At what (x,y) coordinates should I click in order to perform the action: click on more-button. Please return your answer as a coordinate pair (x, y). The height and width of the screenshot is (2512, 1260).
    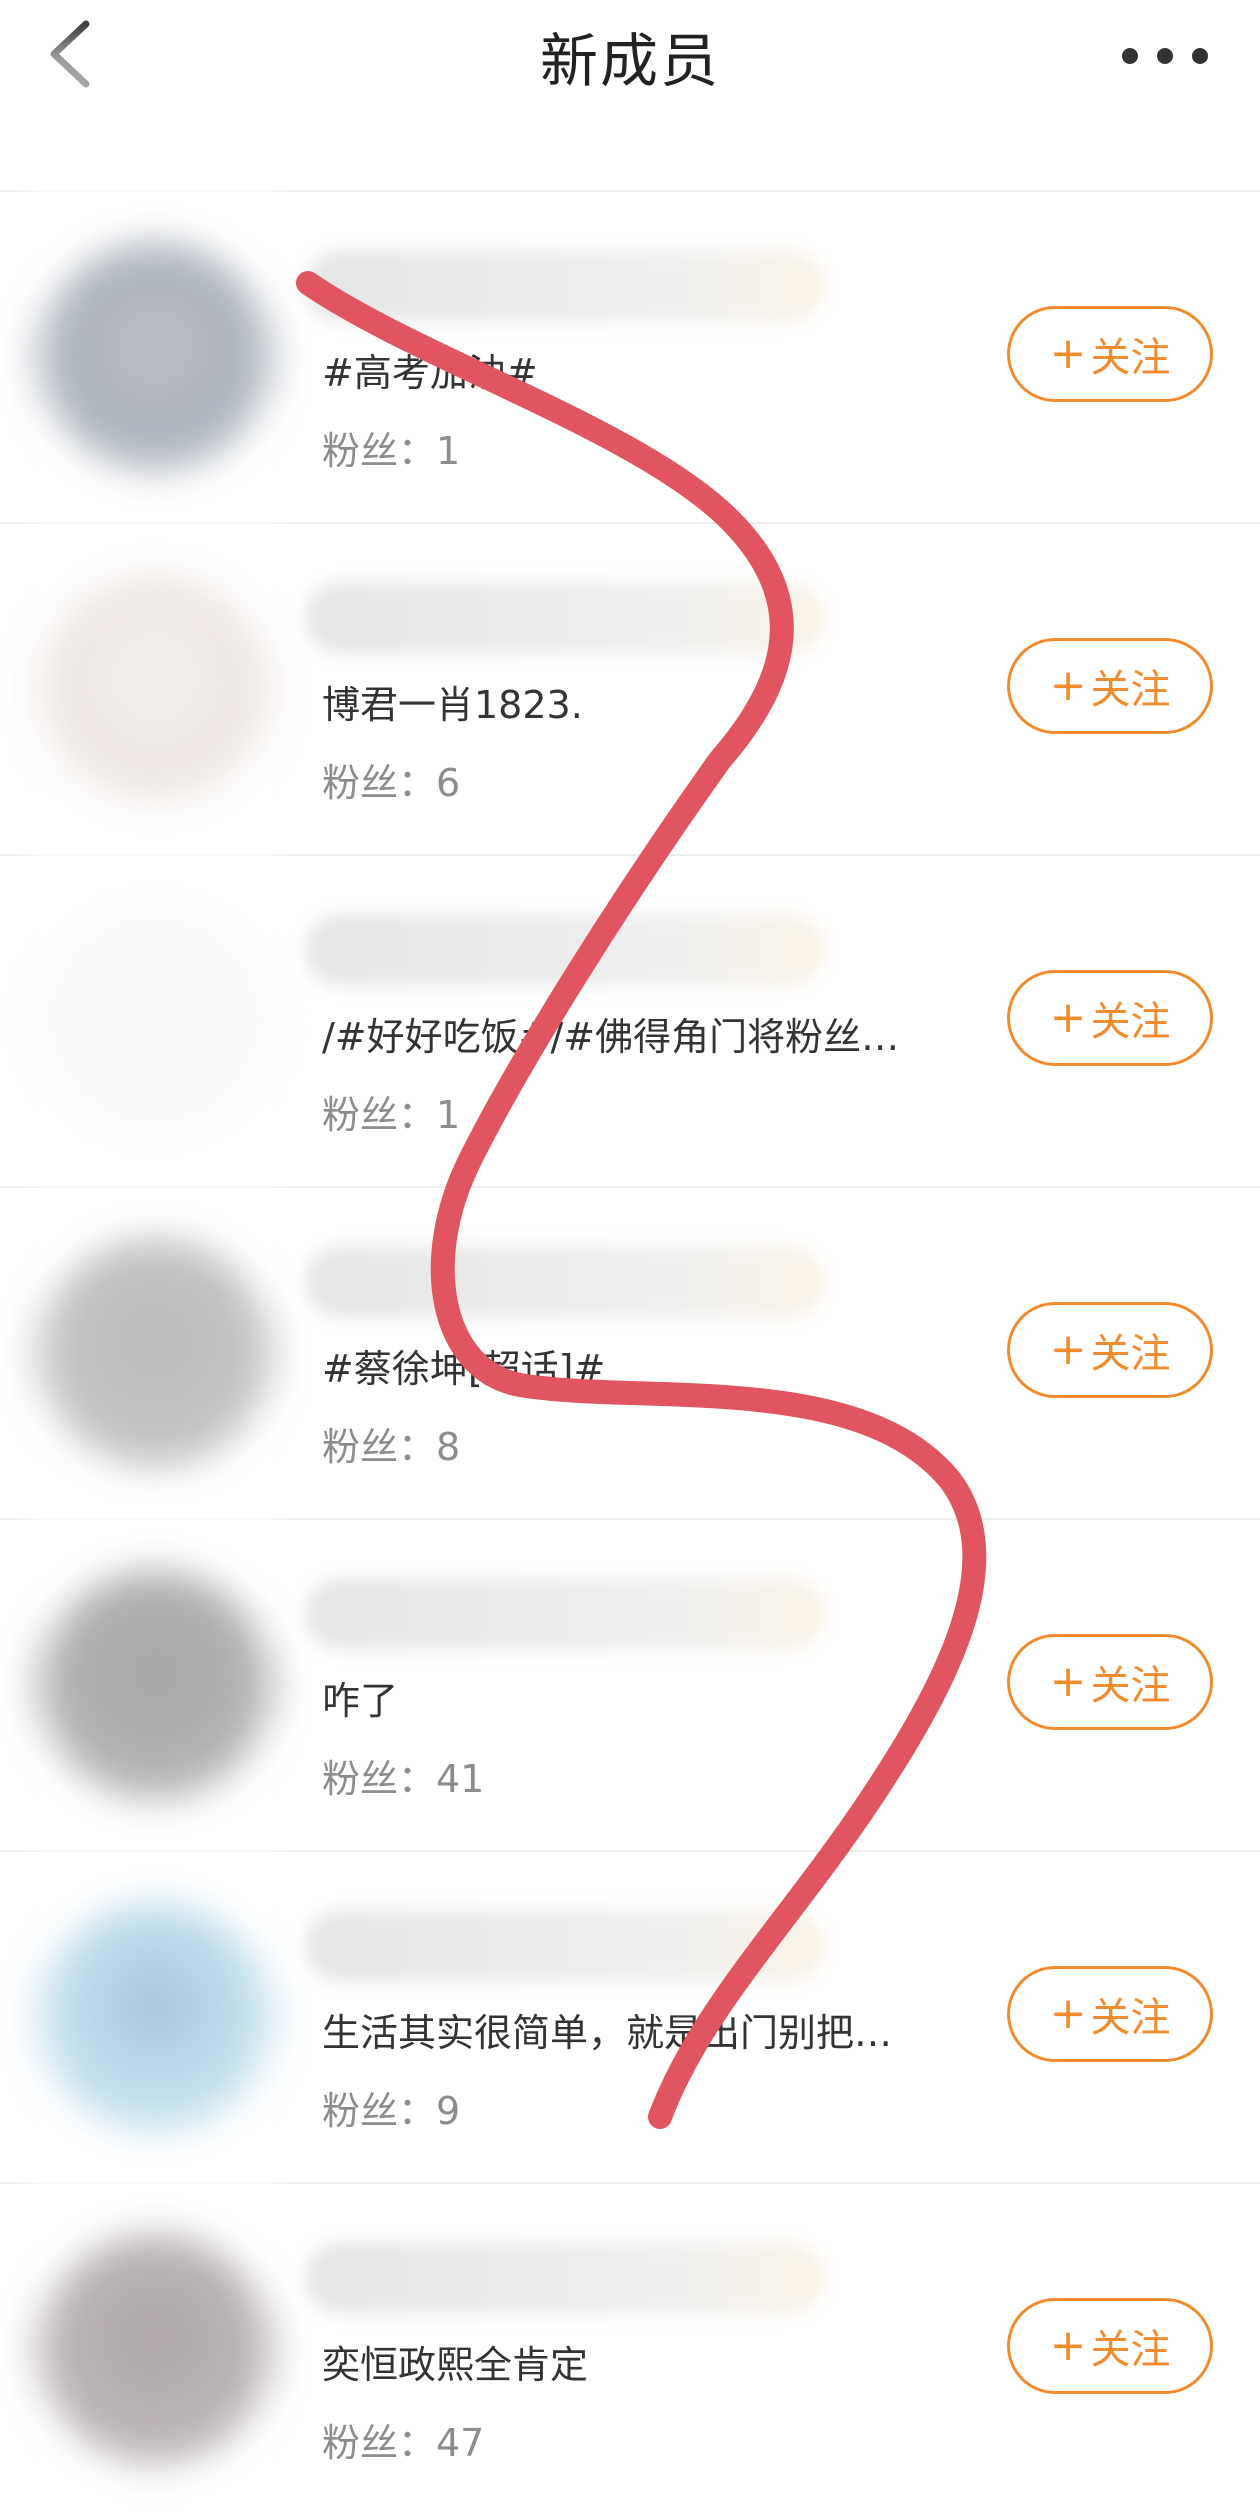
    Looking at the image, I should click on (1165, 55).